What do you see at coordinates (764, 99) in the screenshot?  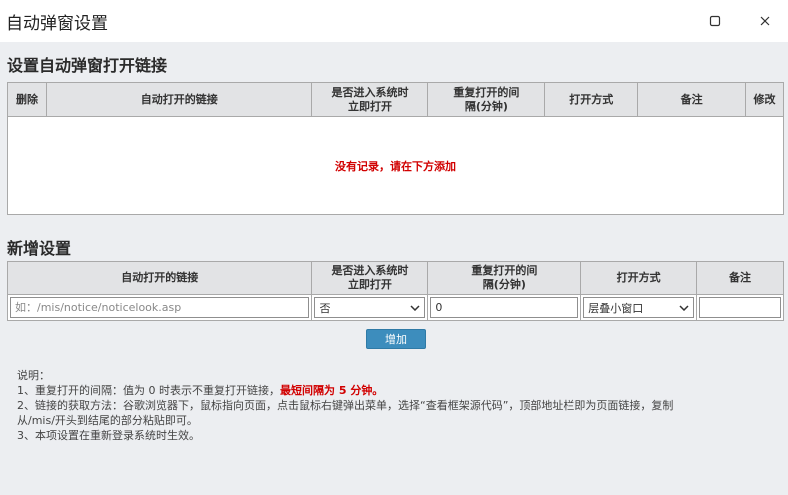 I see `col-header-edit: 修改` at bounding box center [764, 99].